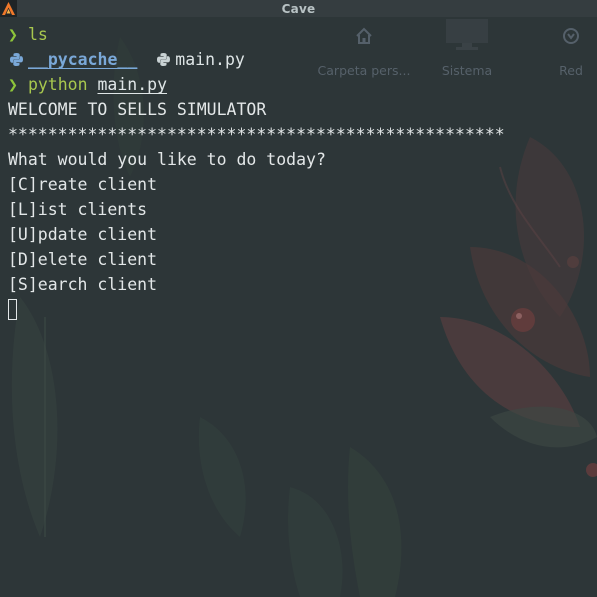  What do you see at coordinates (300, 59) in the screenshot?
I see `ls-listing: __pycache__ main.py` at bounding box center [300, 59].